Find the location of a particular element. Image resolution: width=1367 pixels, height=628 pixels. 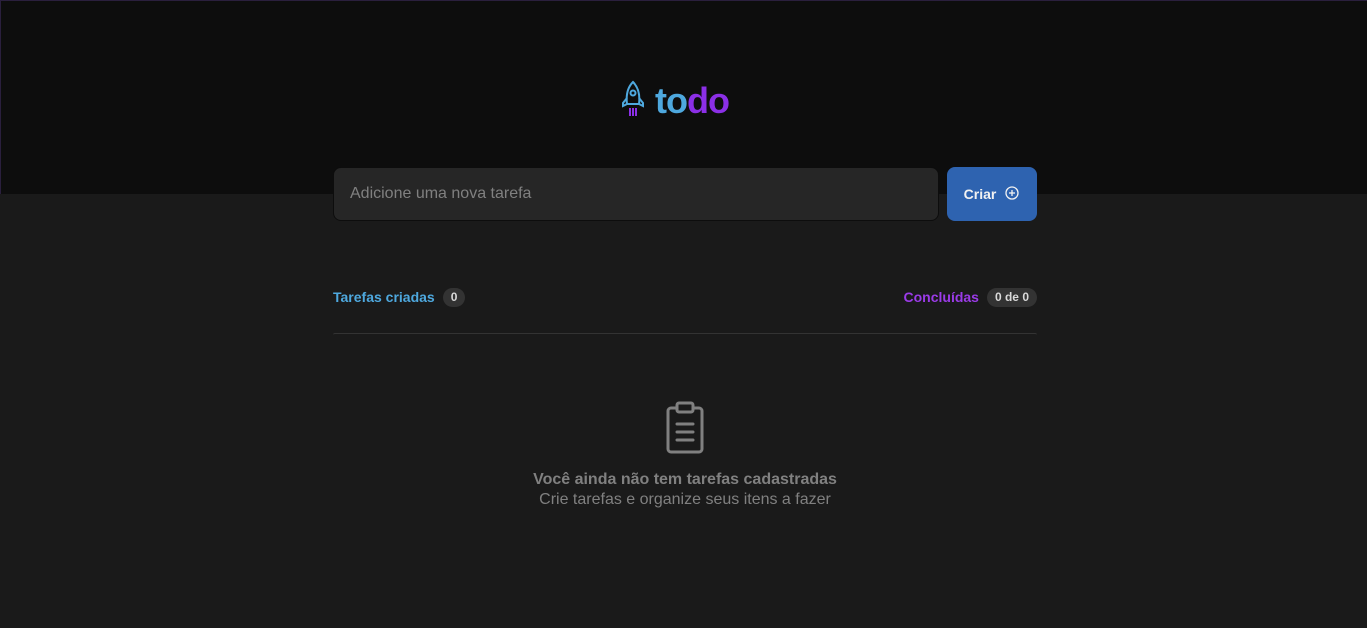

task-counters: Tarefas criadas 0 Concluídas 0 de 0 is located at coordinates (685, 297).